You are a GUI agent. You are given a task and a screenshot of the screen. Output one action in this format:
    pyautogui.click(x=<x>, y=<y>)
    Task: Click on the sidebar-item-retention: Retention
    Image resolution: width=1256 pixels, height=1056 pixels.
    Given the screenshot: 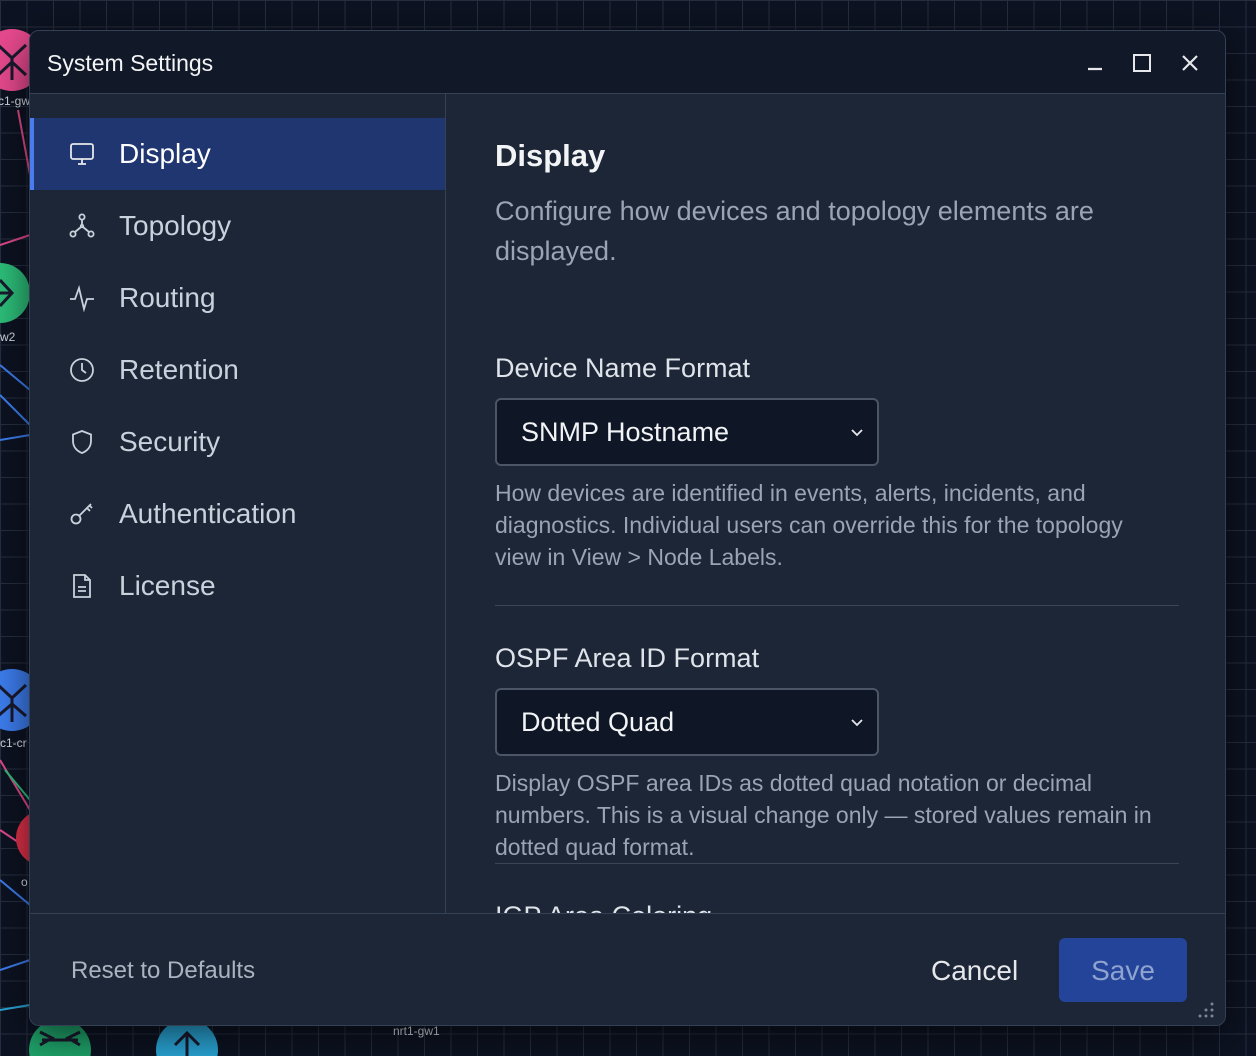 What is the action you would take?
    pyautogui.click(x=237, y=370)
    